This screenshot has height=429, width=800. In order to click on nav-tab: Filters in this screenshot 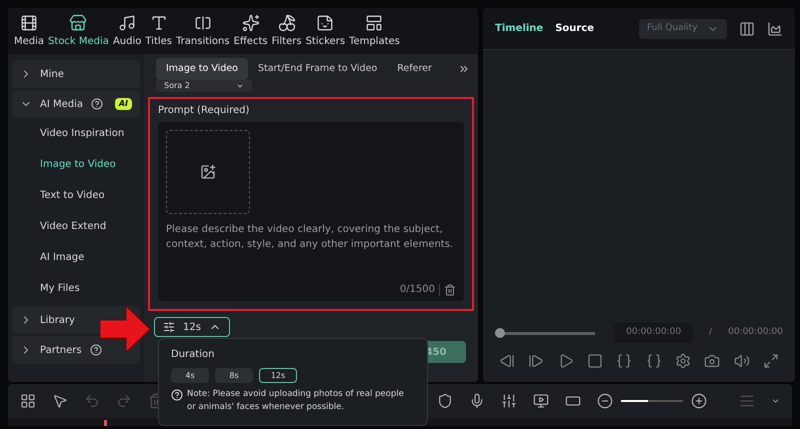, I will do `click(287, 31)`.